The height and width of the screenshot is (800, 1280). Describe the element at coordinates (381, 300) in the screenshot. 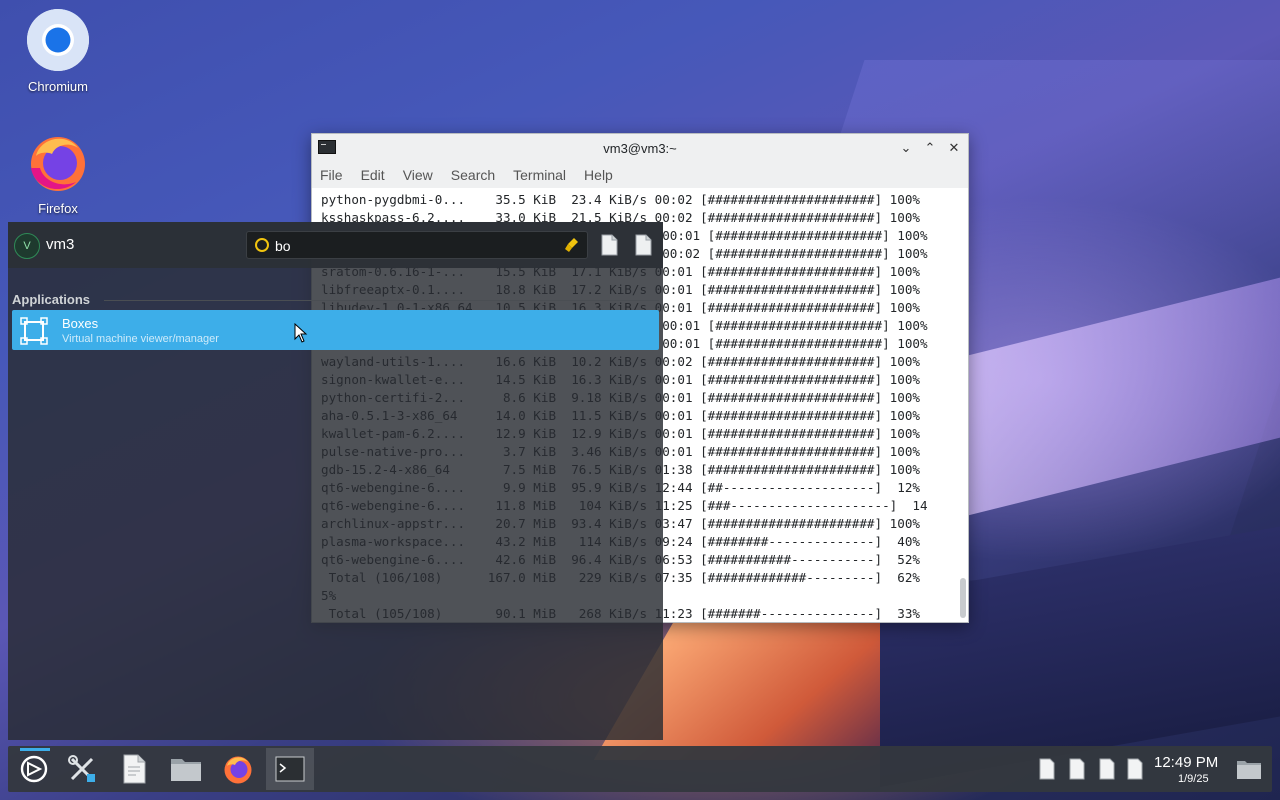

I see `section-divider` at that location.